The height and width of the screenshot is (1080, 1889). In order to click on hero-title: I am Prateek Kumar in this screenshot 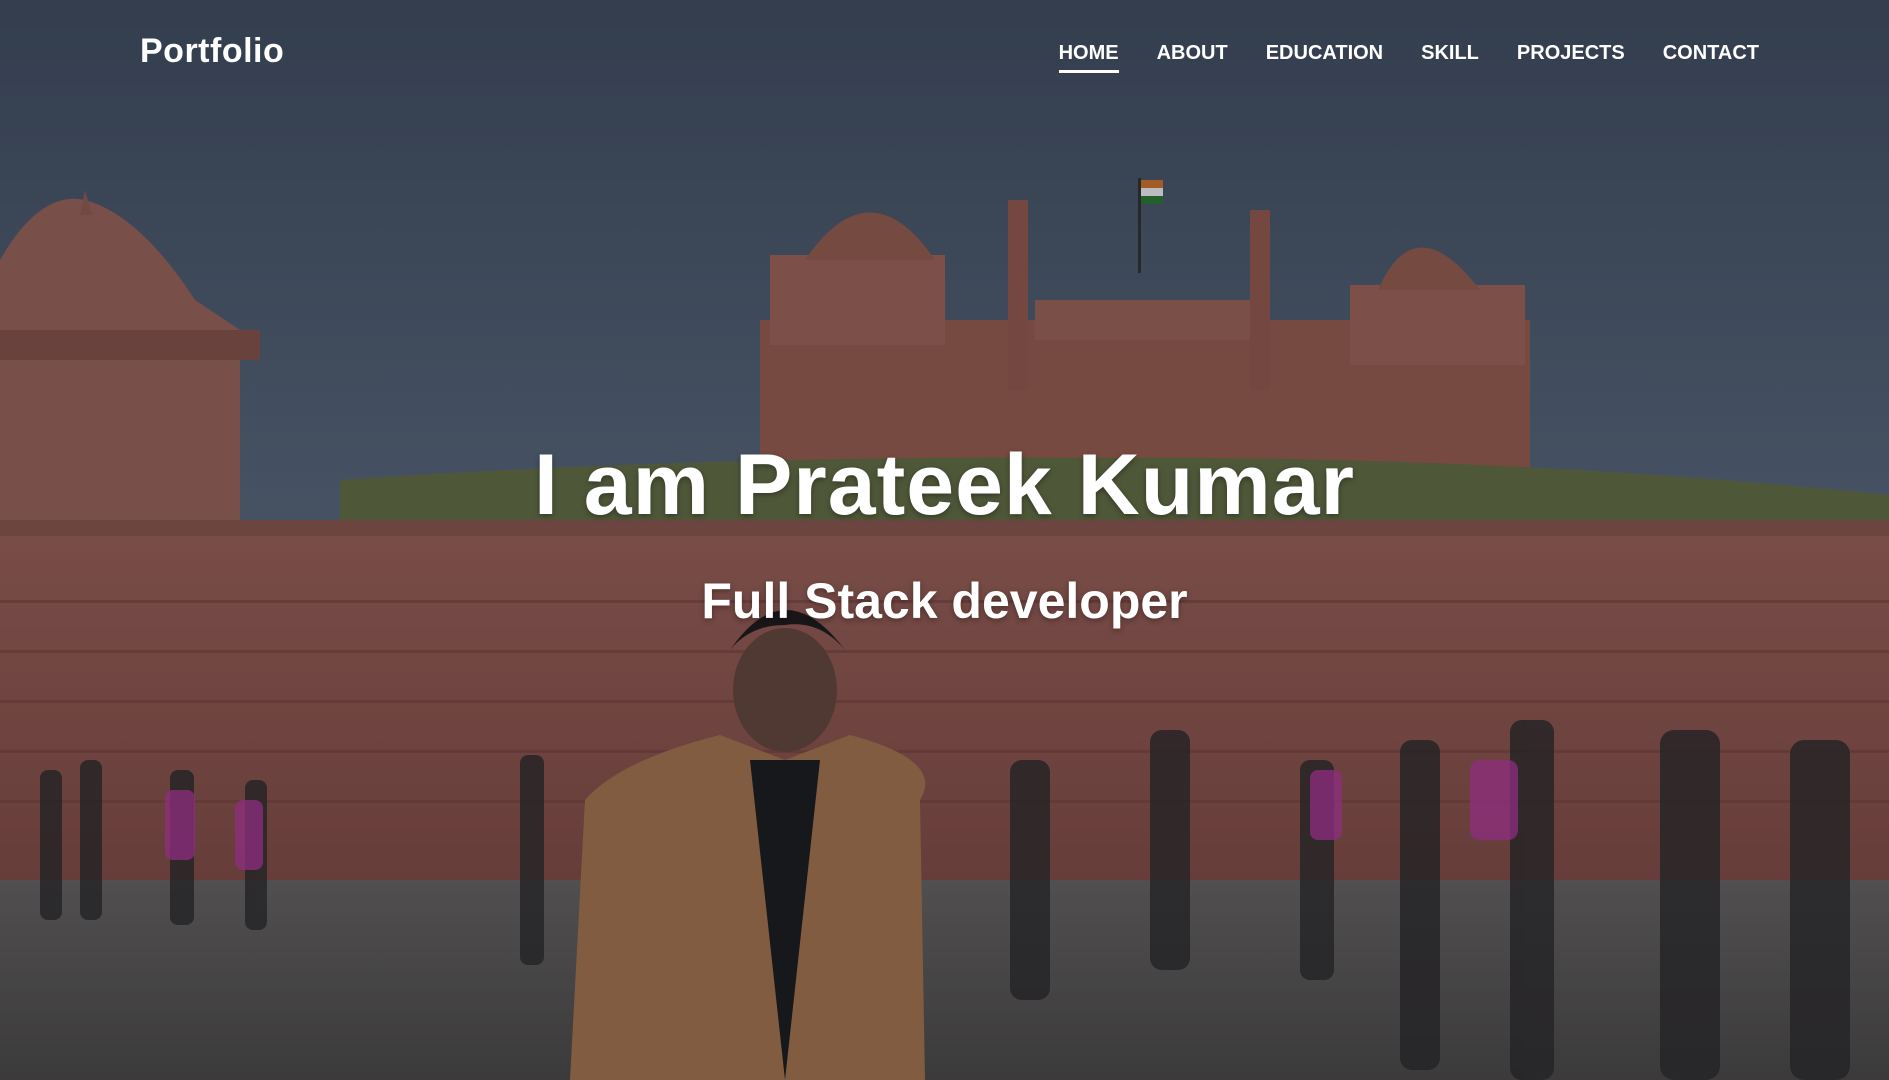, I will do `click(944, 485)`.